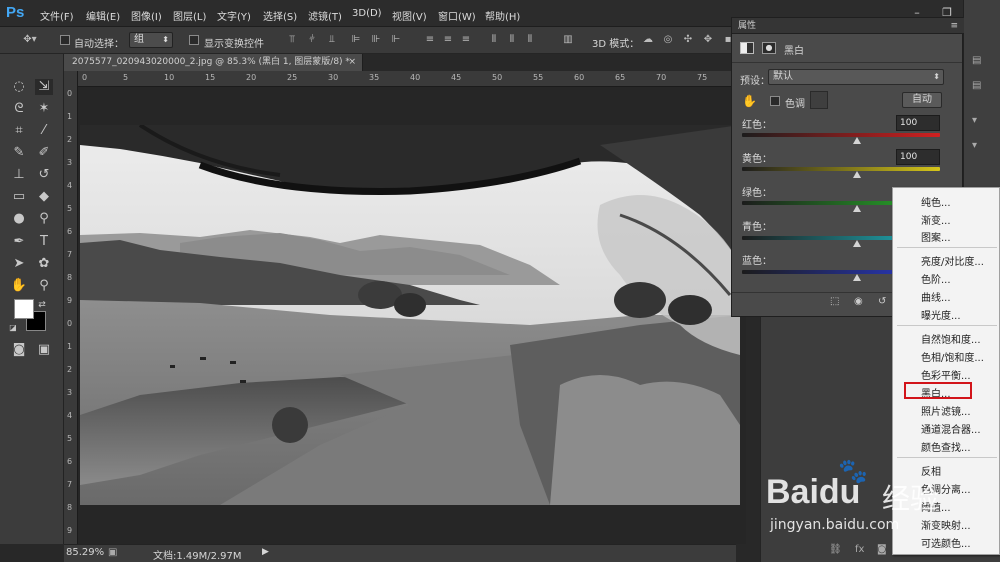 The height and width of the screenshot is (562, 1000). What do you see at coordinates (57, 15) in the screenshot?
I see `menu-file: 文件(F)` at bounding box center [57, 15].